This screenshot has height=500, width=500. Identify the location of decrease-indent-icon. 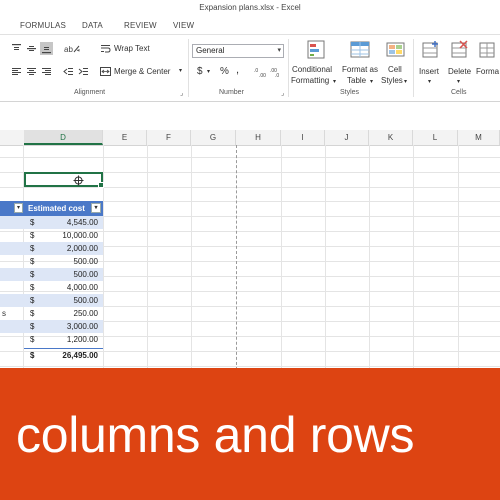
(68, 71).